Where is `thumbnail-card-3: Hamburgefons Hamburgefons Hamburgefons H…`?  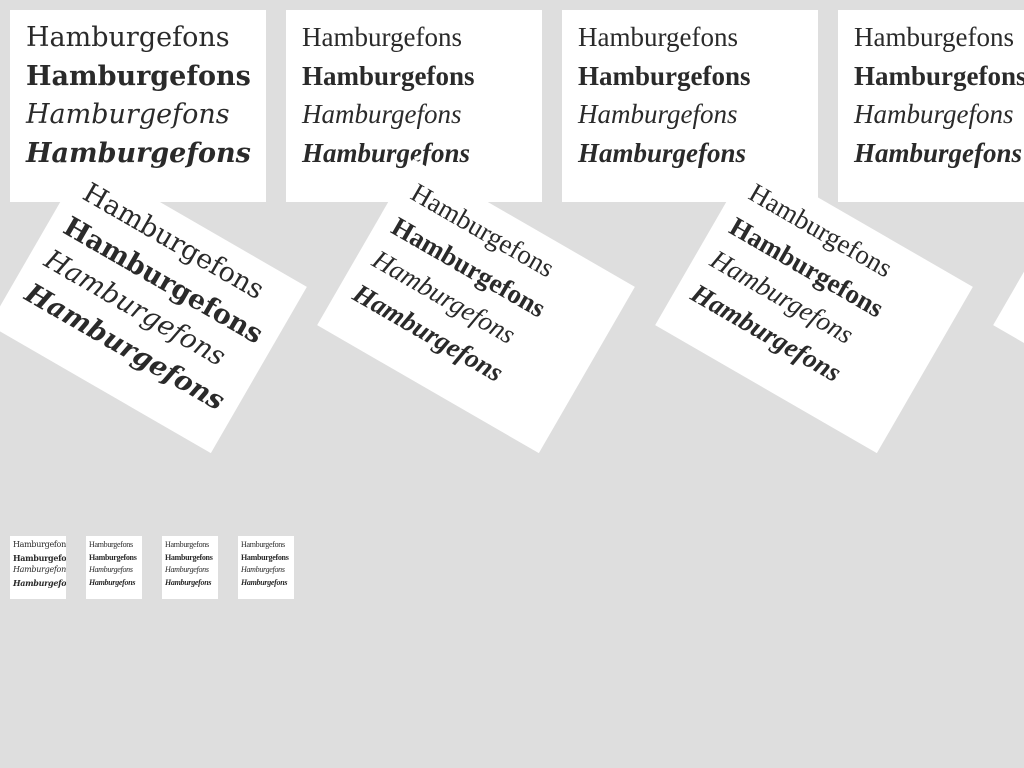 thumbnail-card-3: Hamburgefons Hamburgefons Hamburgefons H… is located at coordinates (190, 567).